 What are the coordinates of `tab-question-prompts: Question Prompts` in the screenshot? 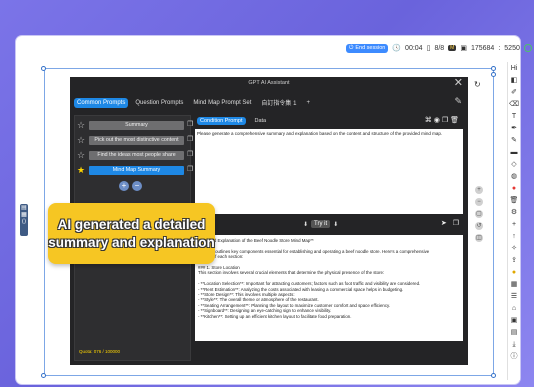 It's located at (159, 103).